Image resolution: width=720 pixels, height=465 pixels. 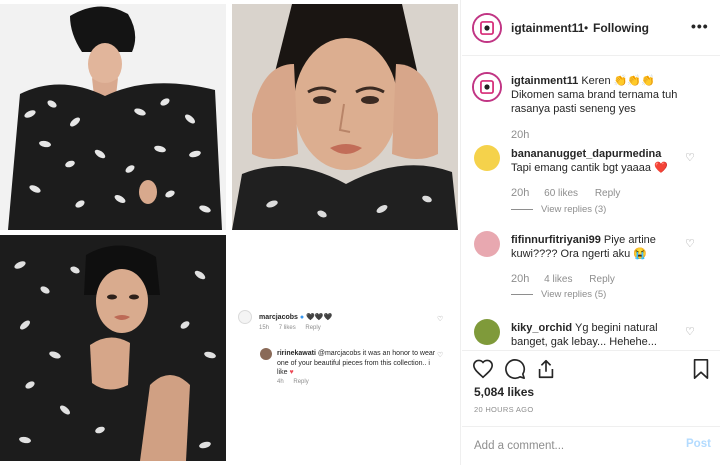 I want to click on comment-2-view-replies-label: View replies (5), so click(x=573, y=294).